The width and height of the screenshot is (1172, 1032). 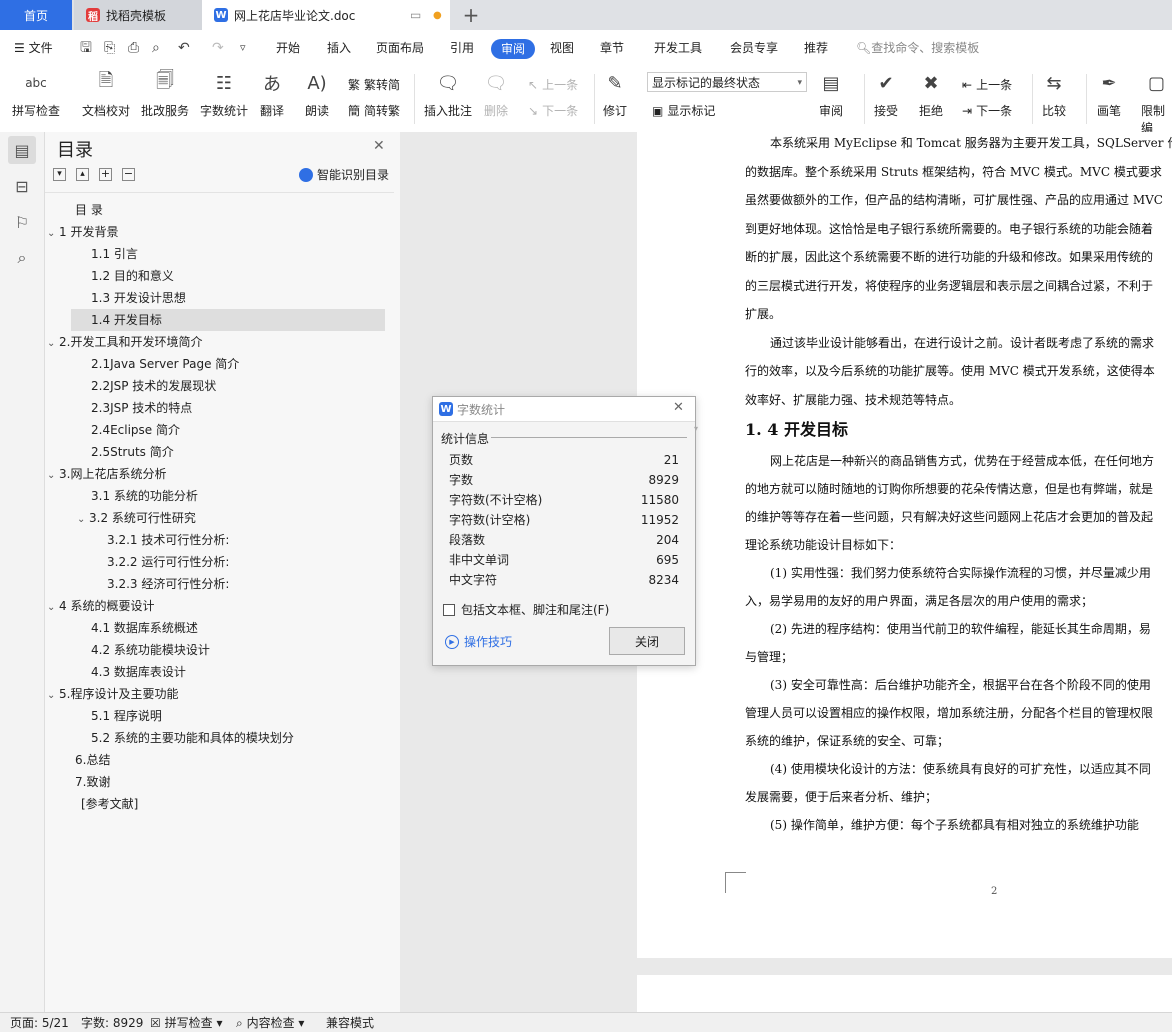 What do you see at coordinates (82, 174) in the screenshot?
I see `expand-up-icon: ▴` at bounding box center [82, 174].